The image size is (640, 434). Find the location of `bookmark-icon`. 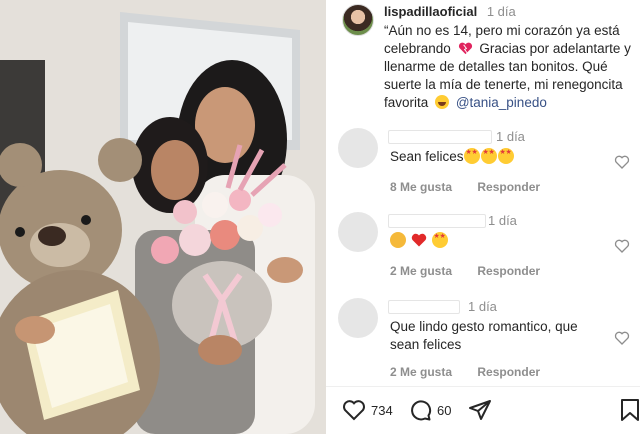

bookmark-icon is located at coordinates (630, 410).